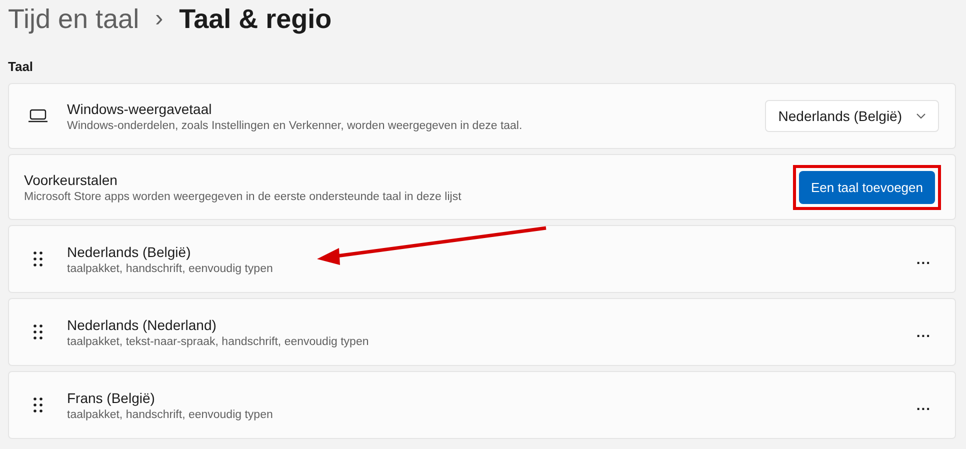 The image size is (966, 449). I want to click on language-name: Nederlands (Nederland), so click(142, 324).